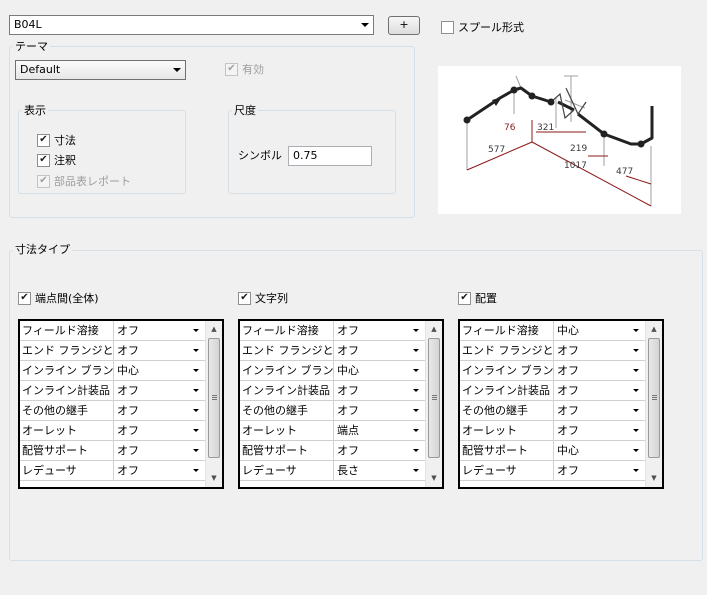  What do you see at coordinates (447, 27) in the screenshot?
I see `spool-format-box` at bounding box center [447, 27].